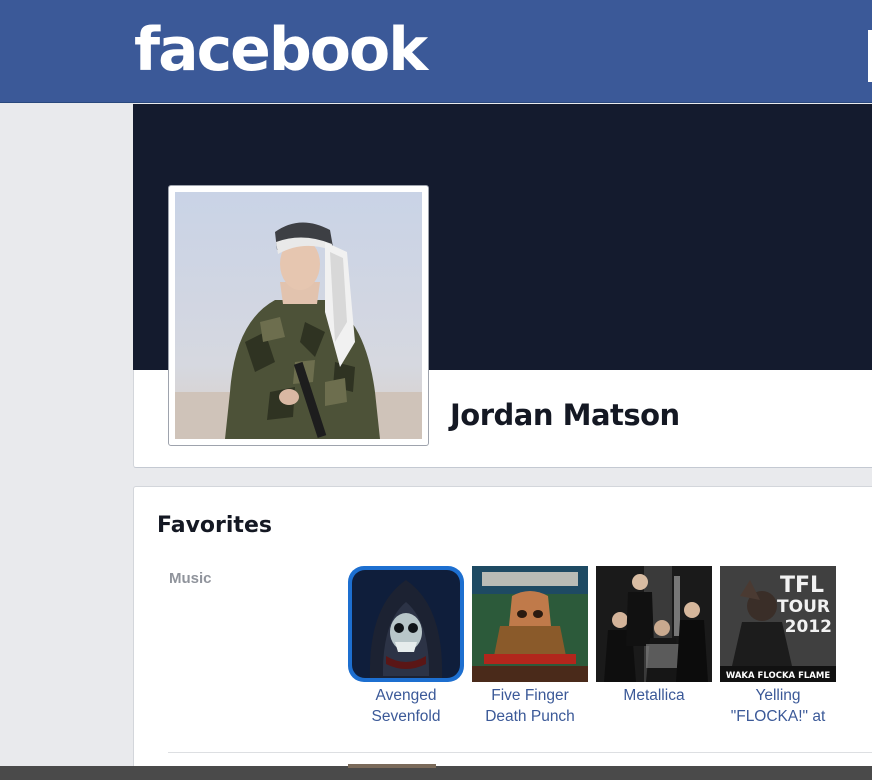  I want to click on favorite-item-name-line1: Metallica, so click(654, 695).